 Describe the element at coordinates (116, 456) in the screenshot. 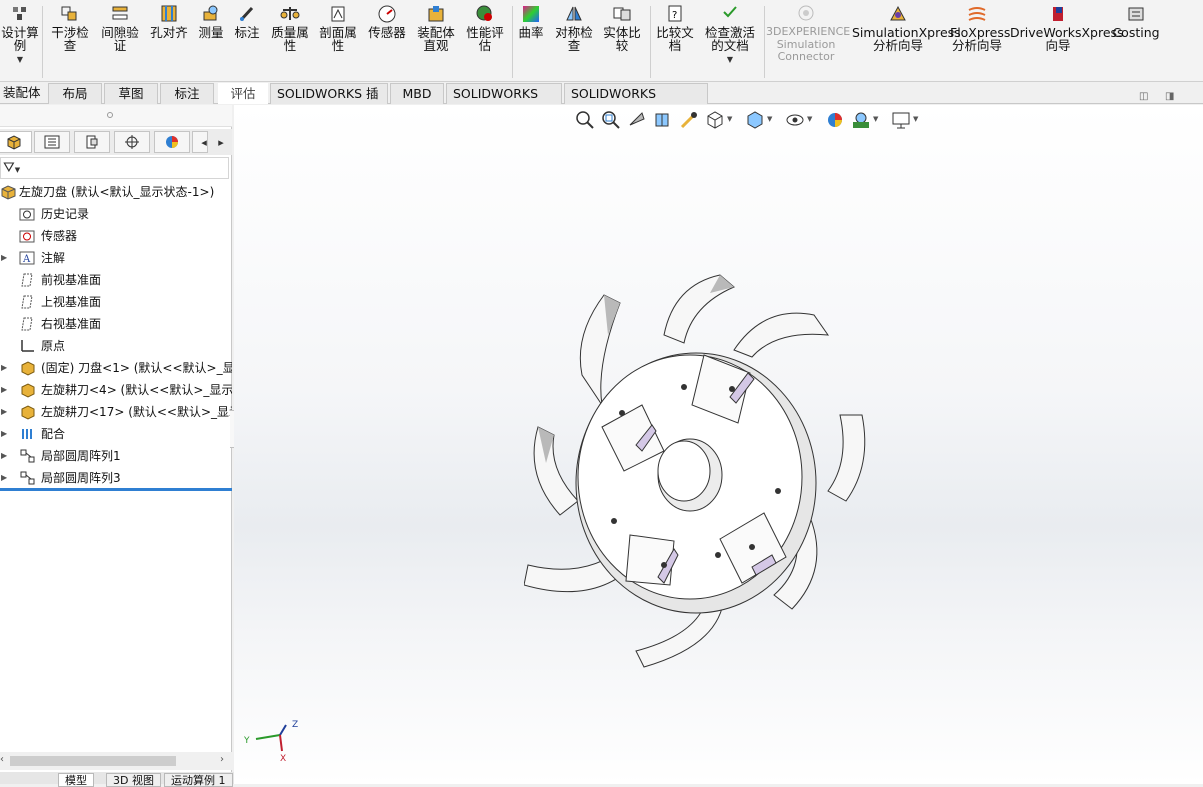

I see `tree-item-pattern: ▶ 局部圆周阵列1` at that location.